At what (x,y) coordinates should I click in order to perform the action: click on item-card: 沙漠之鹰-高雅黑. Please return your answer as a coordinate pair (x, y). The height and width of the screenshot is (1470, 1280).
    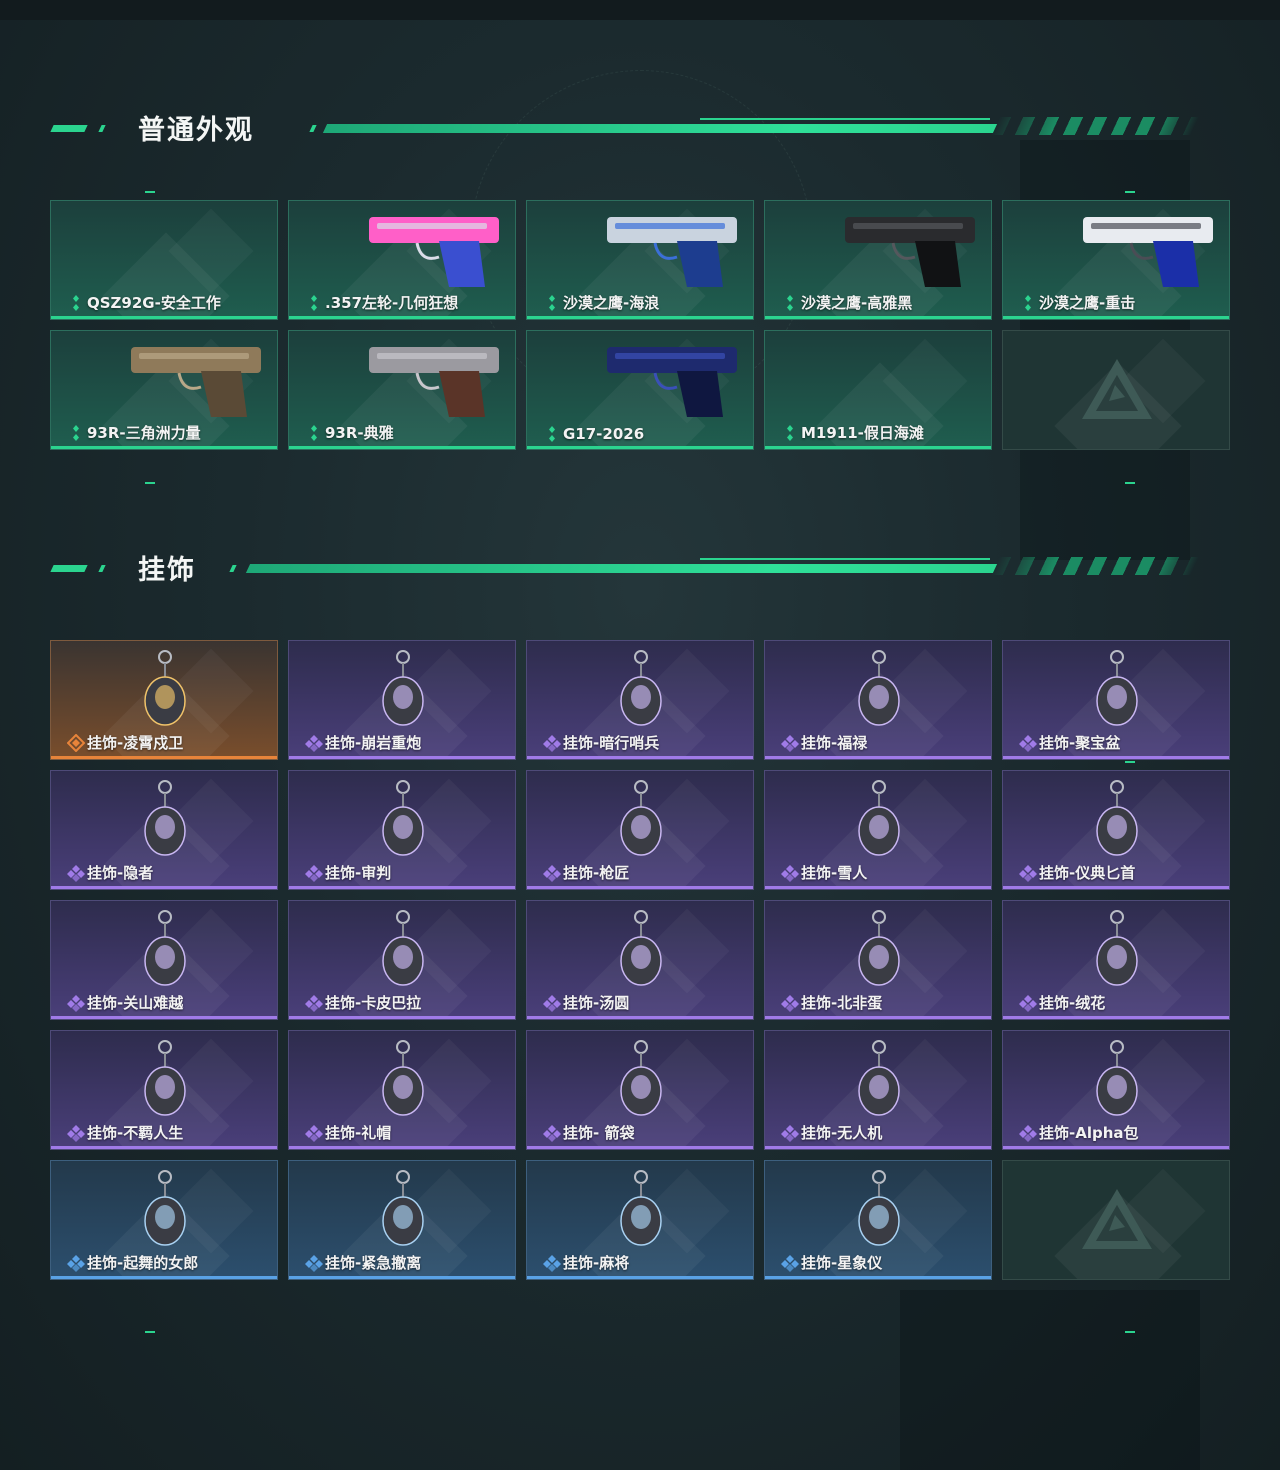
    Looking at the image, I should click on (878, 260).